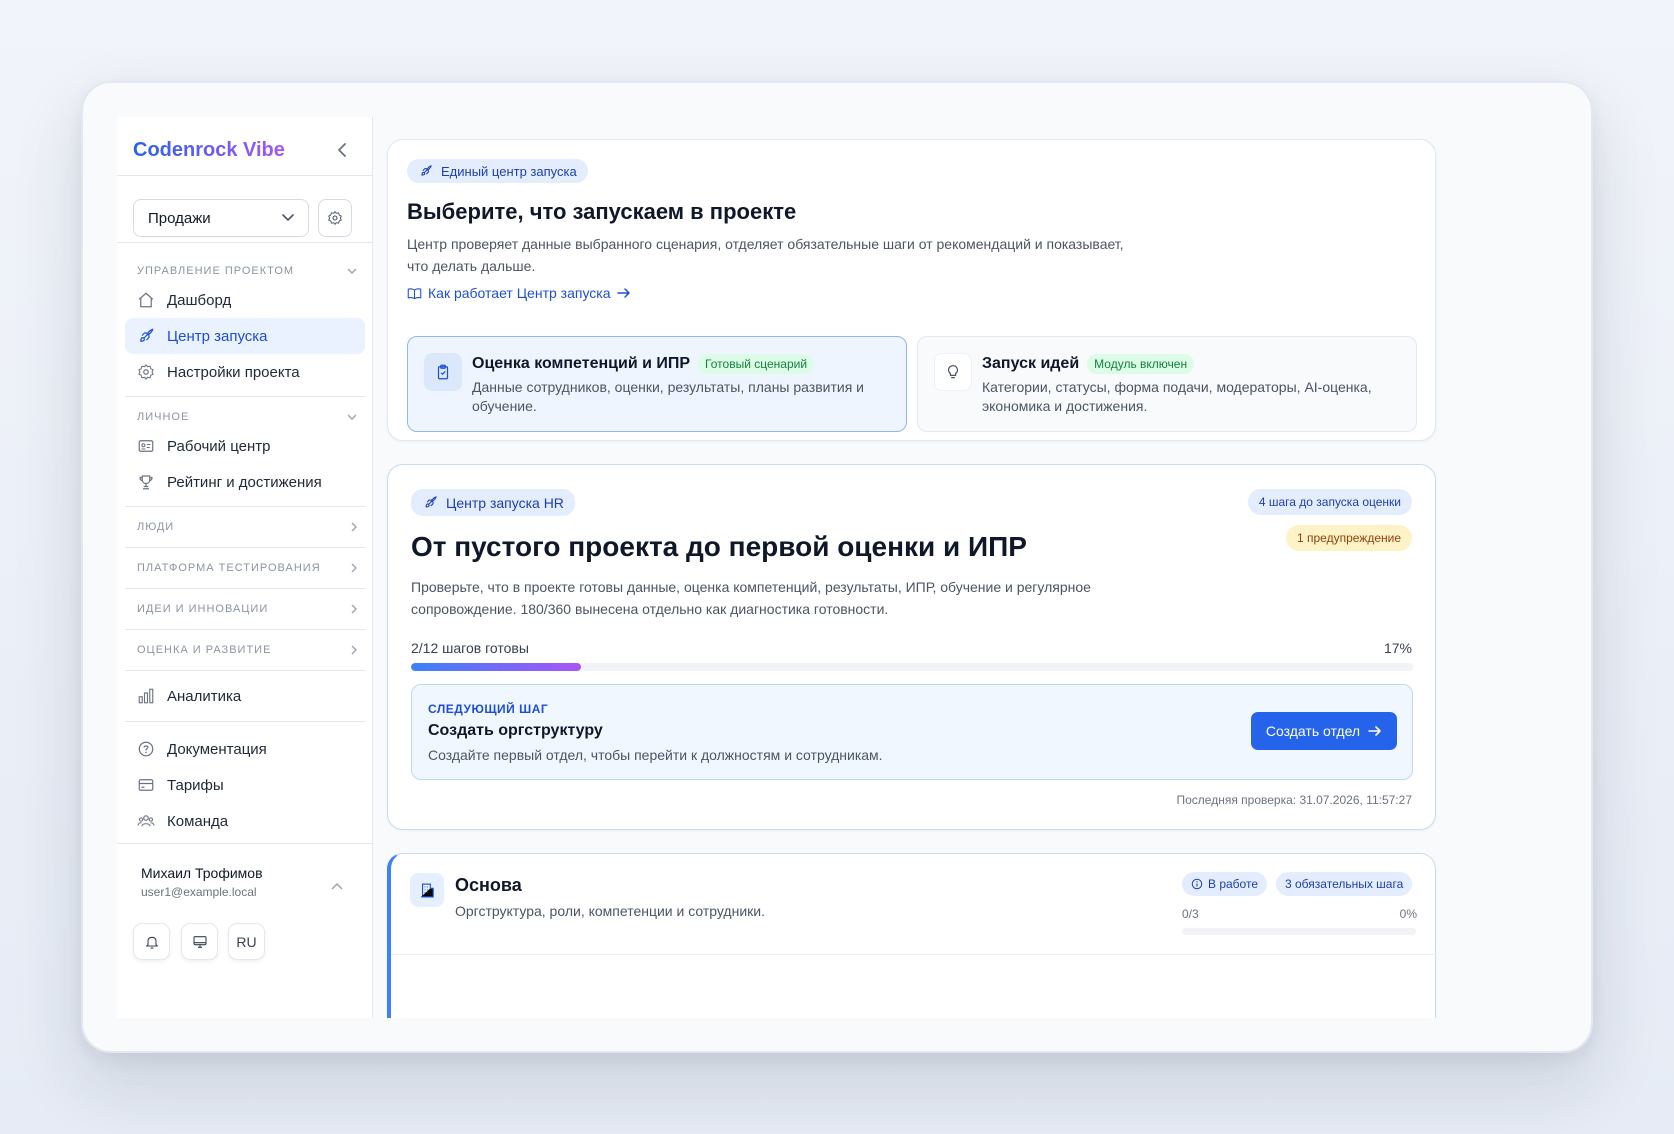  What do you see at coordinates (1299, 931) in the screenshot?
I see `stage-progress-bar` at bounding box center [1299, 931].